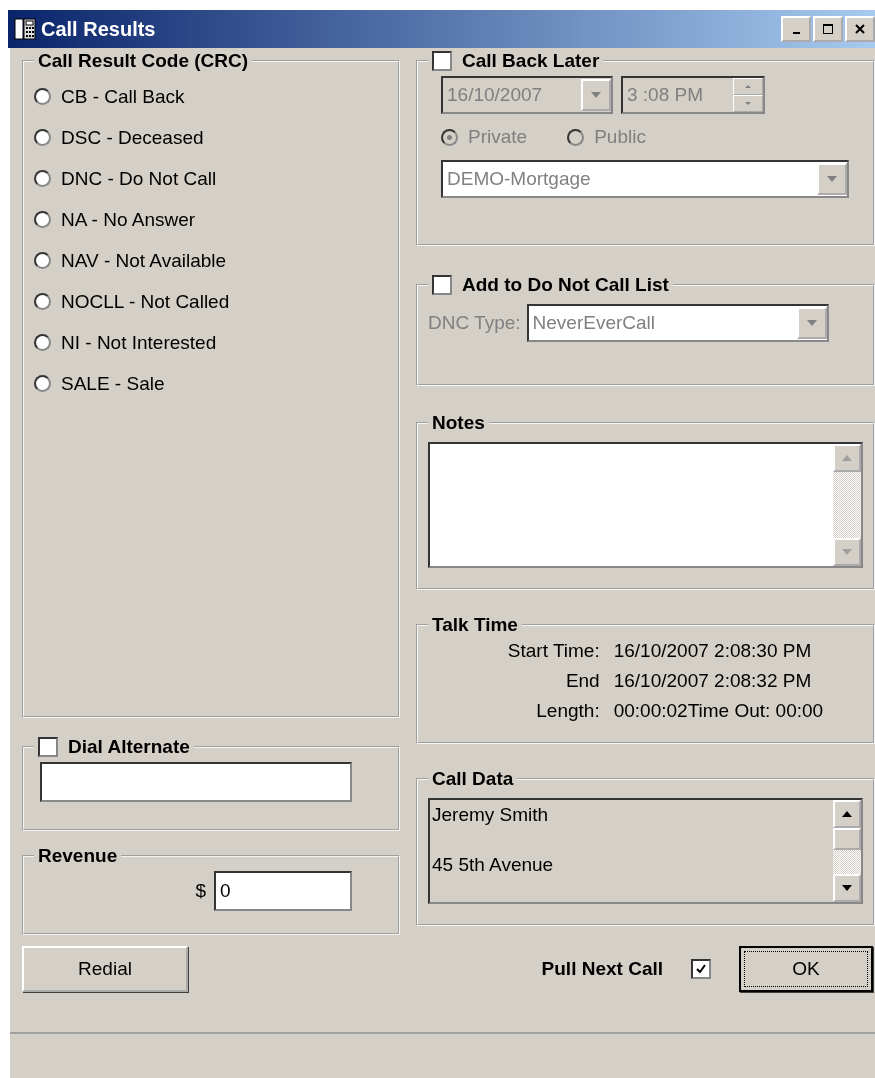 This screenshot has height=1078, width=875. I want to click on check-icon, so click(701, 969).